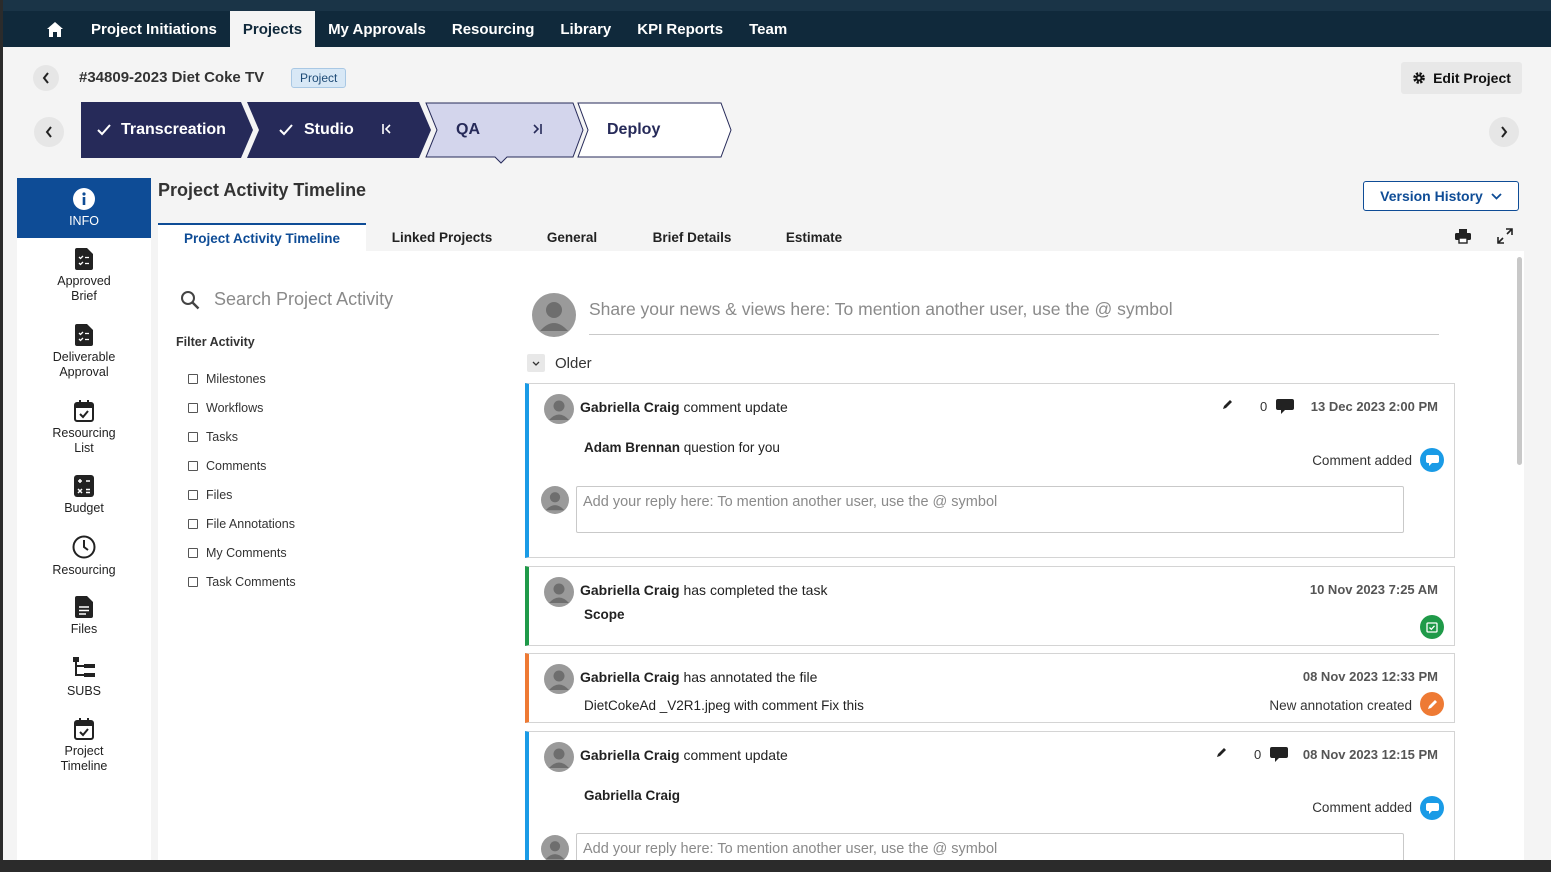 This screenshot has height=872, width=1551. I want to click on activity-search: Search Project Activity, so click(286, 299).